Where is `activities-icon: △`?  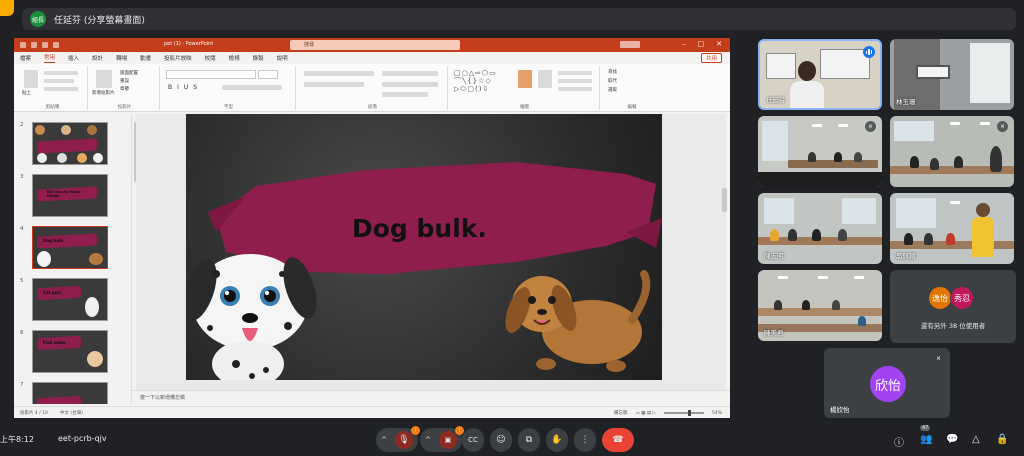 activities-icon: △ is located at coordinates (976, 439).